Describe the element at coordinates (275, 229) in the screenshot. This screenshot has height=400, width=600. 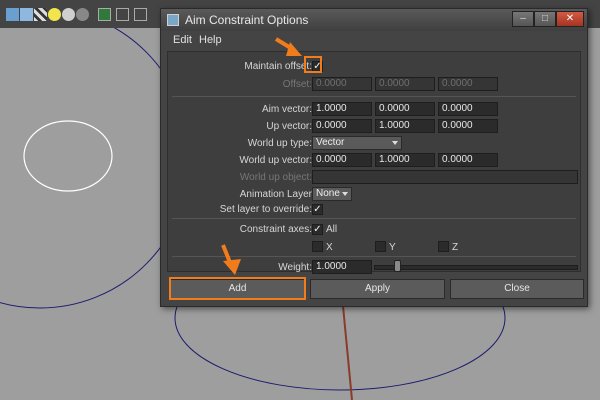
I see `constraint-axes-label: Constraint axes:` at that location.